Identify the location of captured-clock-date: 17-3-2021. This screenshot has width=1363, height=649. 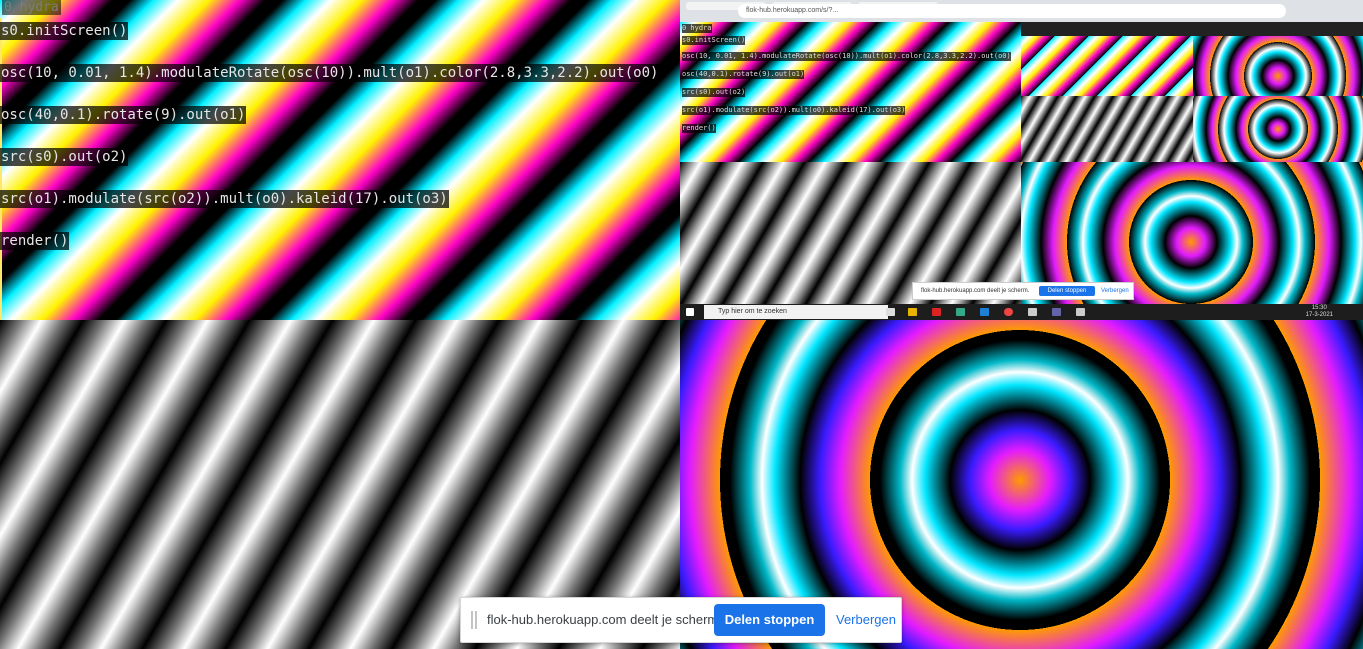
(1319, 315).